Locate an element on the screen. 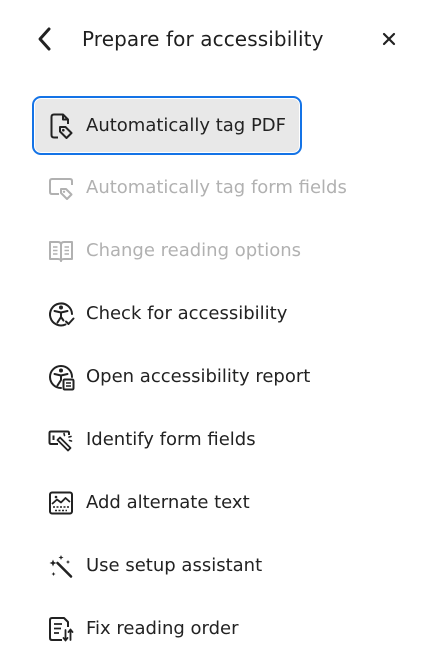 The image size is (421, 664). book-icon is located at coordinates (61, 251).